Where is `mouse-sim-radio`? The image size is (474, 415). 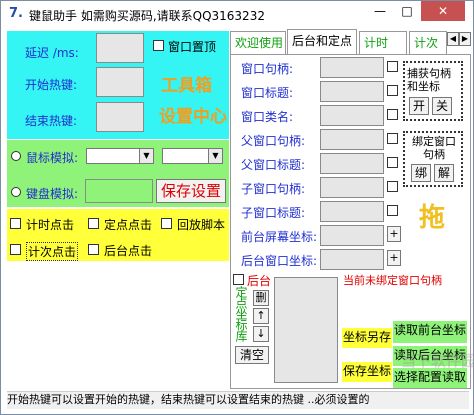
mouse-sim-radio is located at coordinates (16, 156).